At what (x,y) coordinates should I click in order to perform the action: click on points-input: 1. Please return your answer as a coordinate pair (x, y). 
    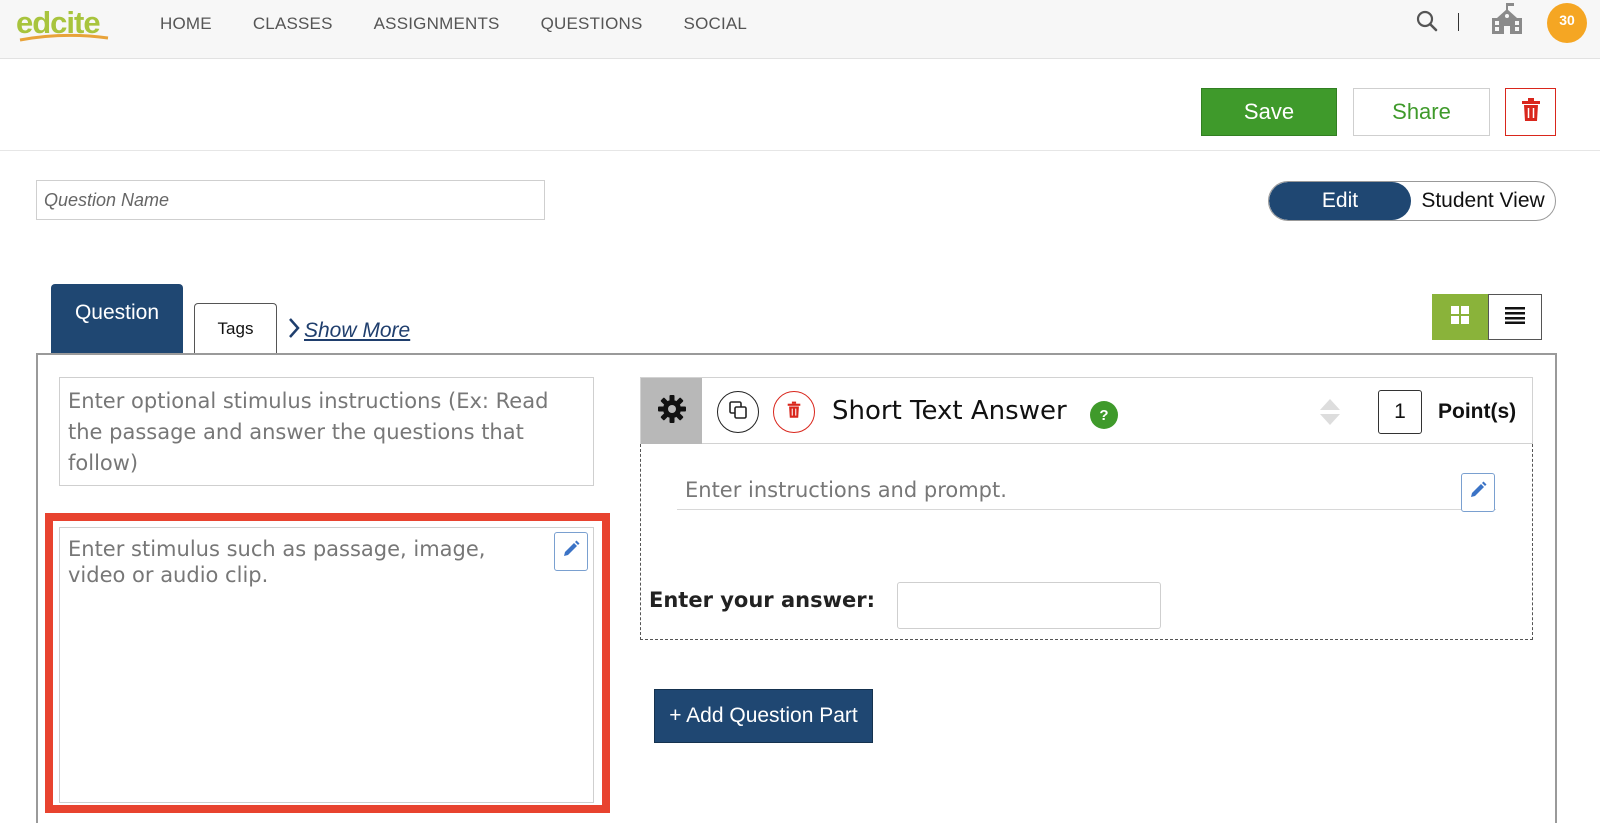
    Looking at the image, I should click on (1400, 412).